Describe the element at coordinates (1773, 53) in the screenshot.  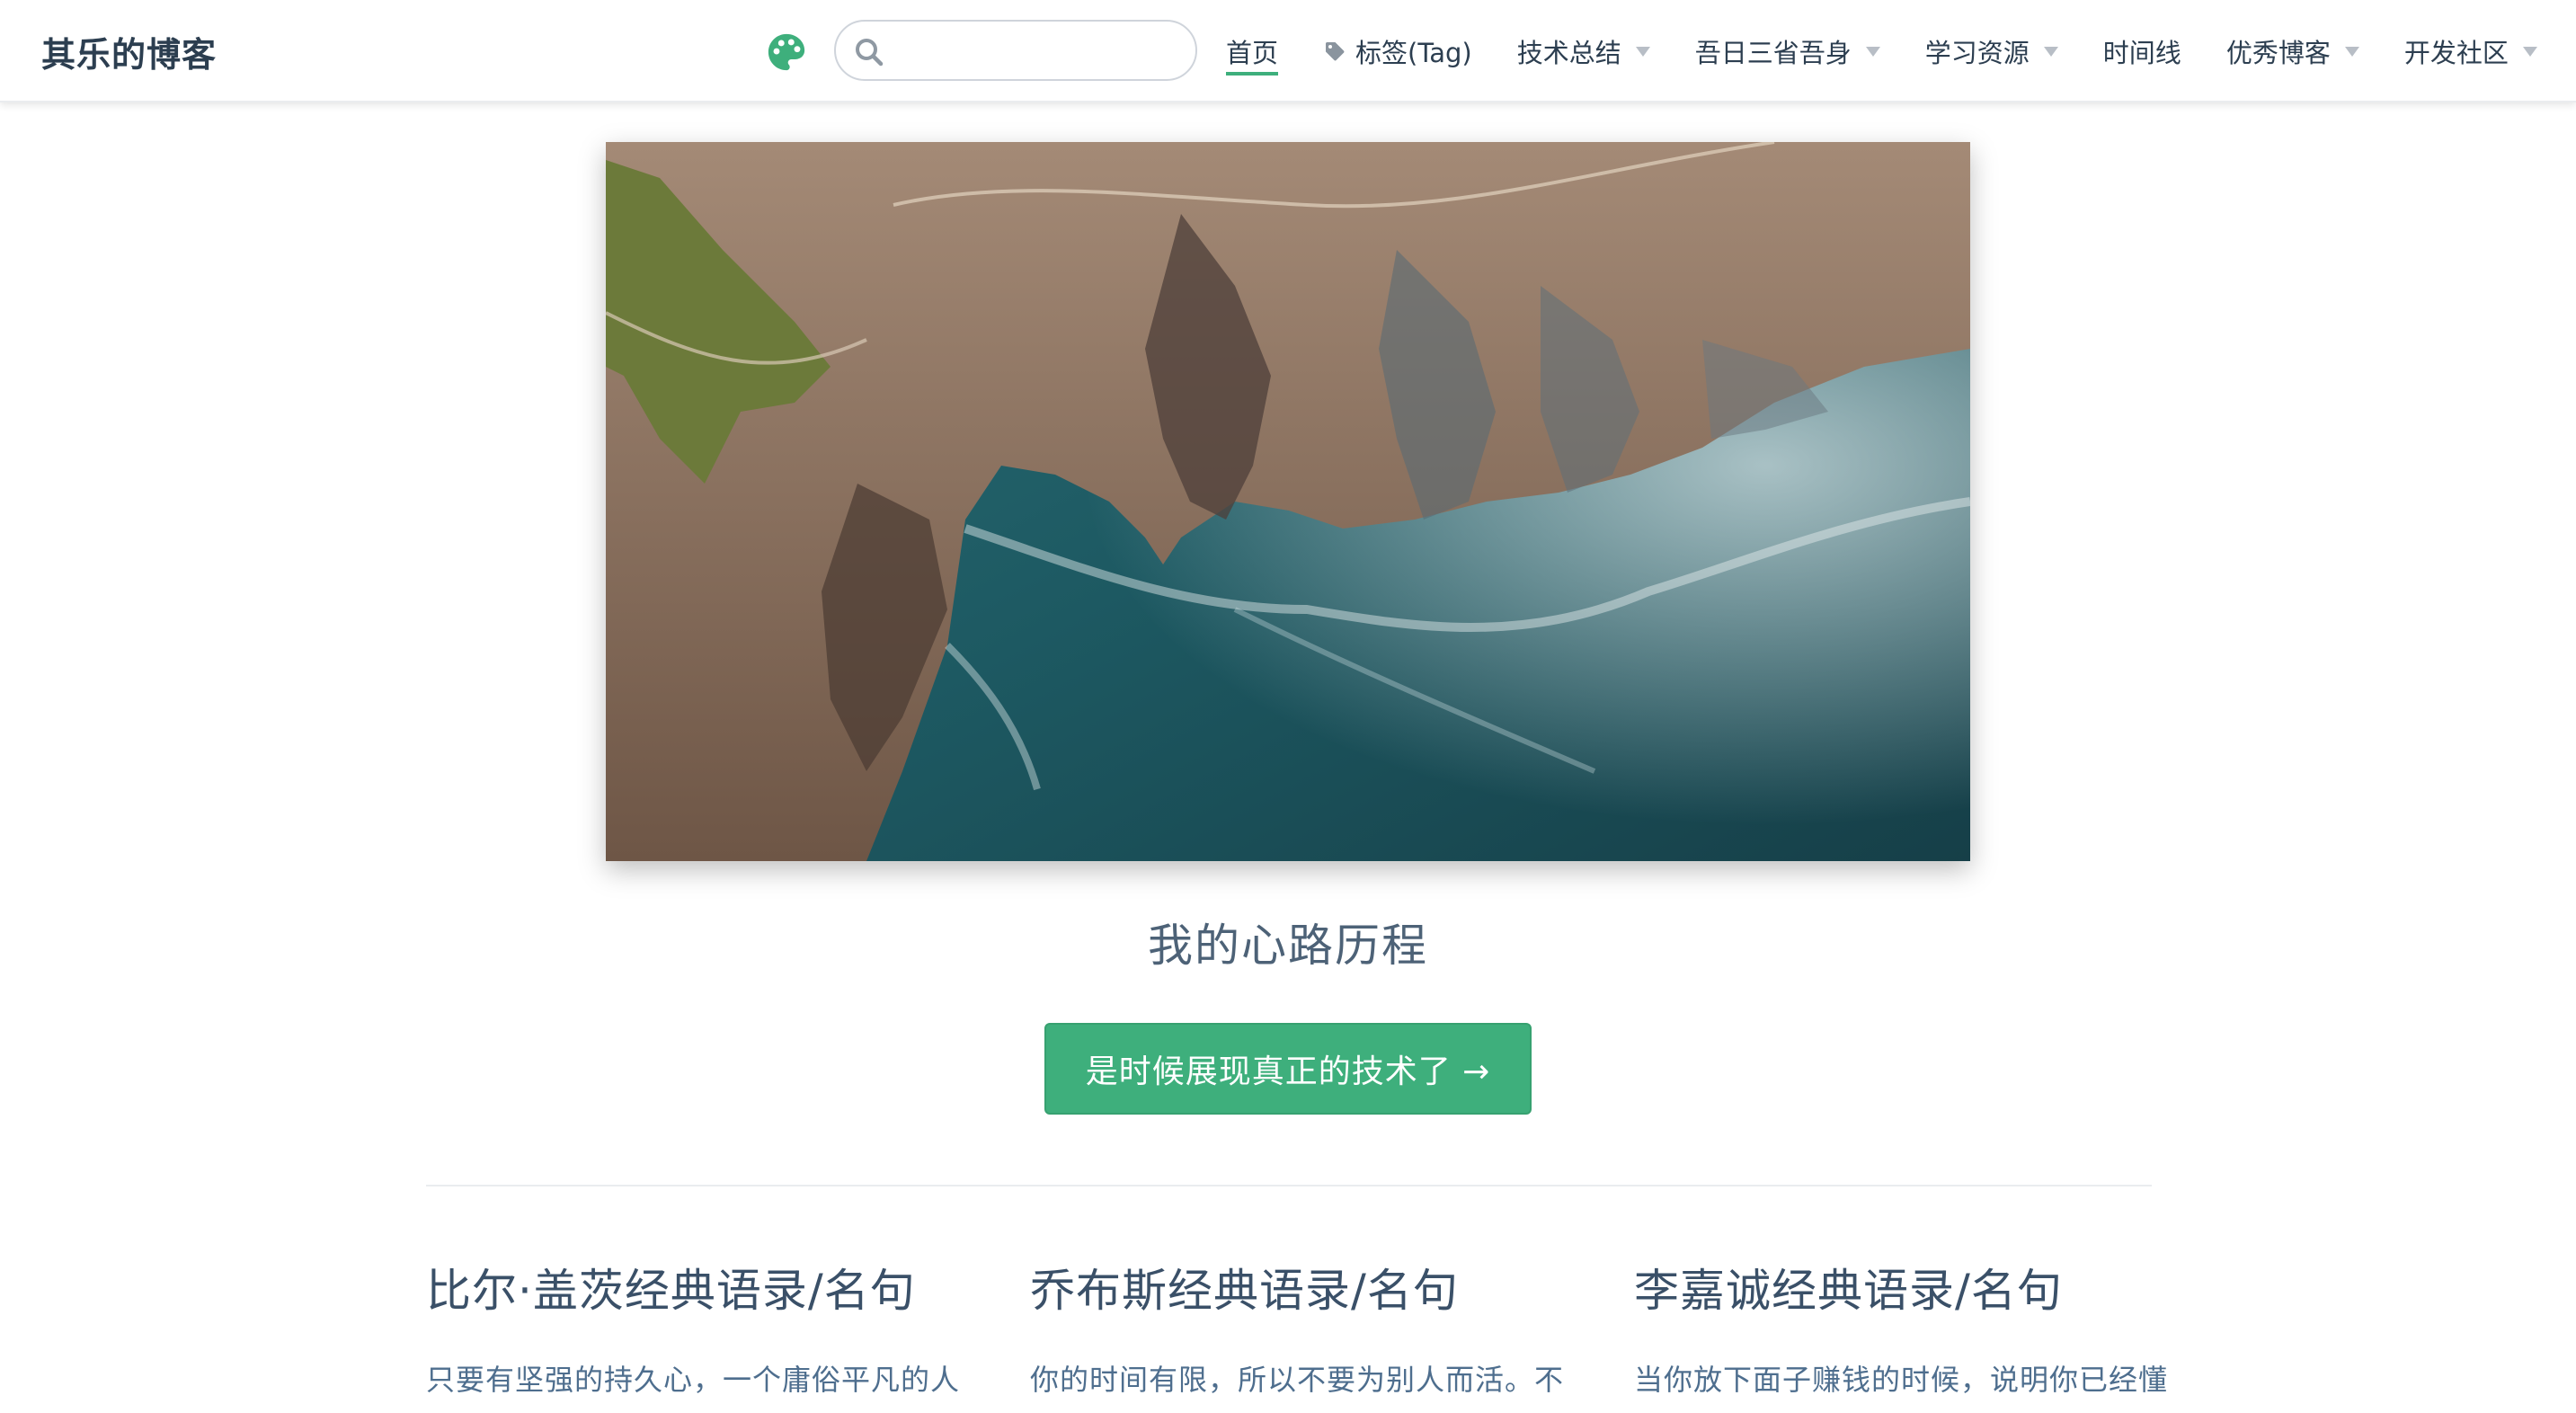
I see `nav-item-label: 吾日三省吾身` at that location.